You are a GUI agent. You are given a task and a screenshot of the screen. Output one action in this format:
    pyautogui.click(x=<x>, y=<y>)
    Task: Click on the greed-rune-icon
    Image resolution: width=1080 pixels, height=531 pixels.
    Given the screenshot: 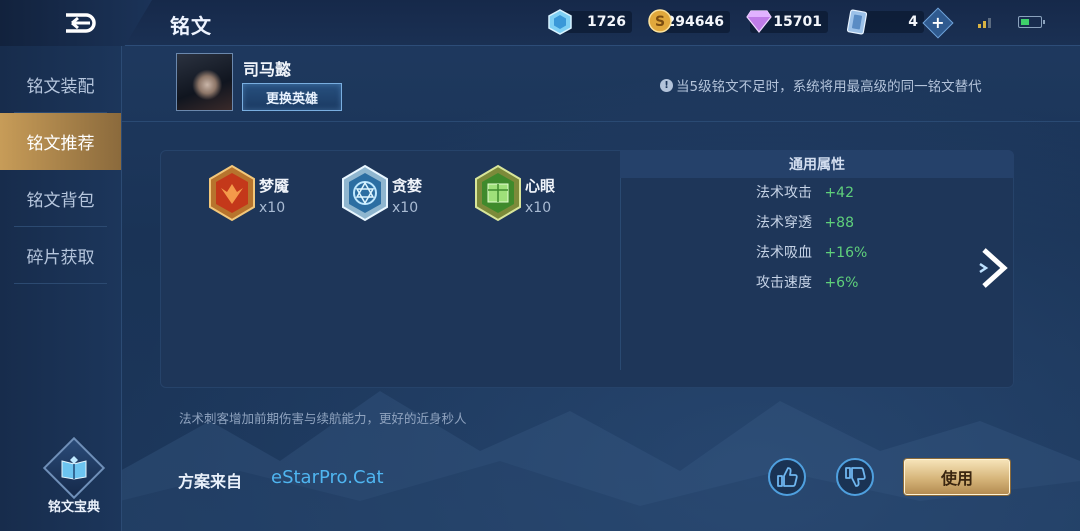 What is the action you would take?
    pyautogui.click(x=365, y=193)
    